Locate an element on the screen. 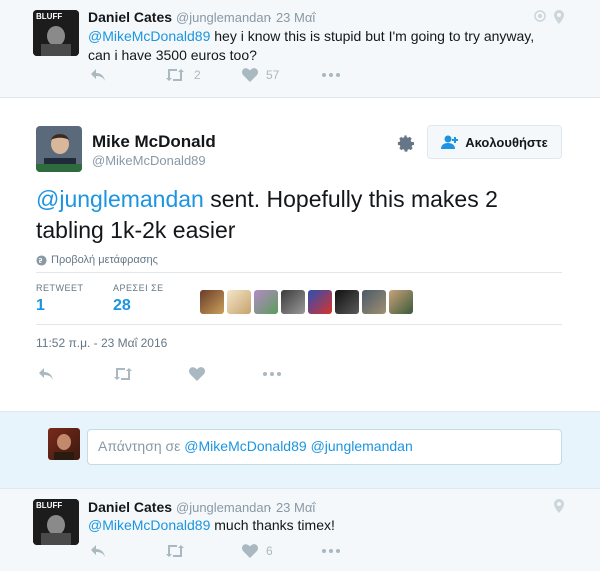  retweet-stat-label: RETWEET is located at coordinates (60, 288).